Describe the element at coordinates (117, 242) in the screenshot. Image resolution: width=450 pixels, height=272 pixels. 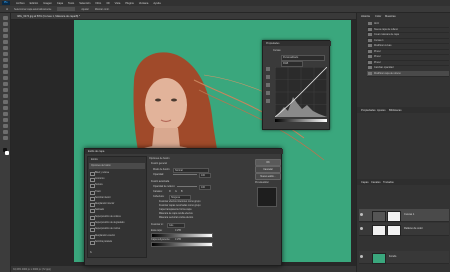
I see `style-item: Sombra paralela` at that location.